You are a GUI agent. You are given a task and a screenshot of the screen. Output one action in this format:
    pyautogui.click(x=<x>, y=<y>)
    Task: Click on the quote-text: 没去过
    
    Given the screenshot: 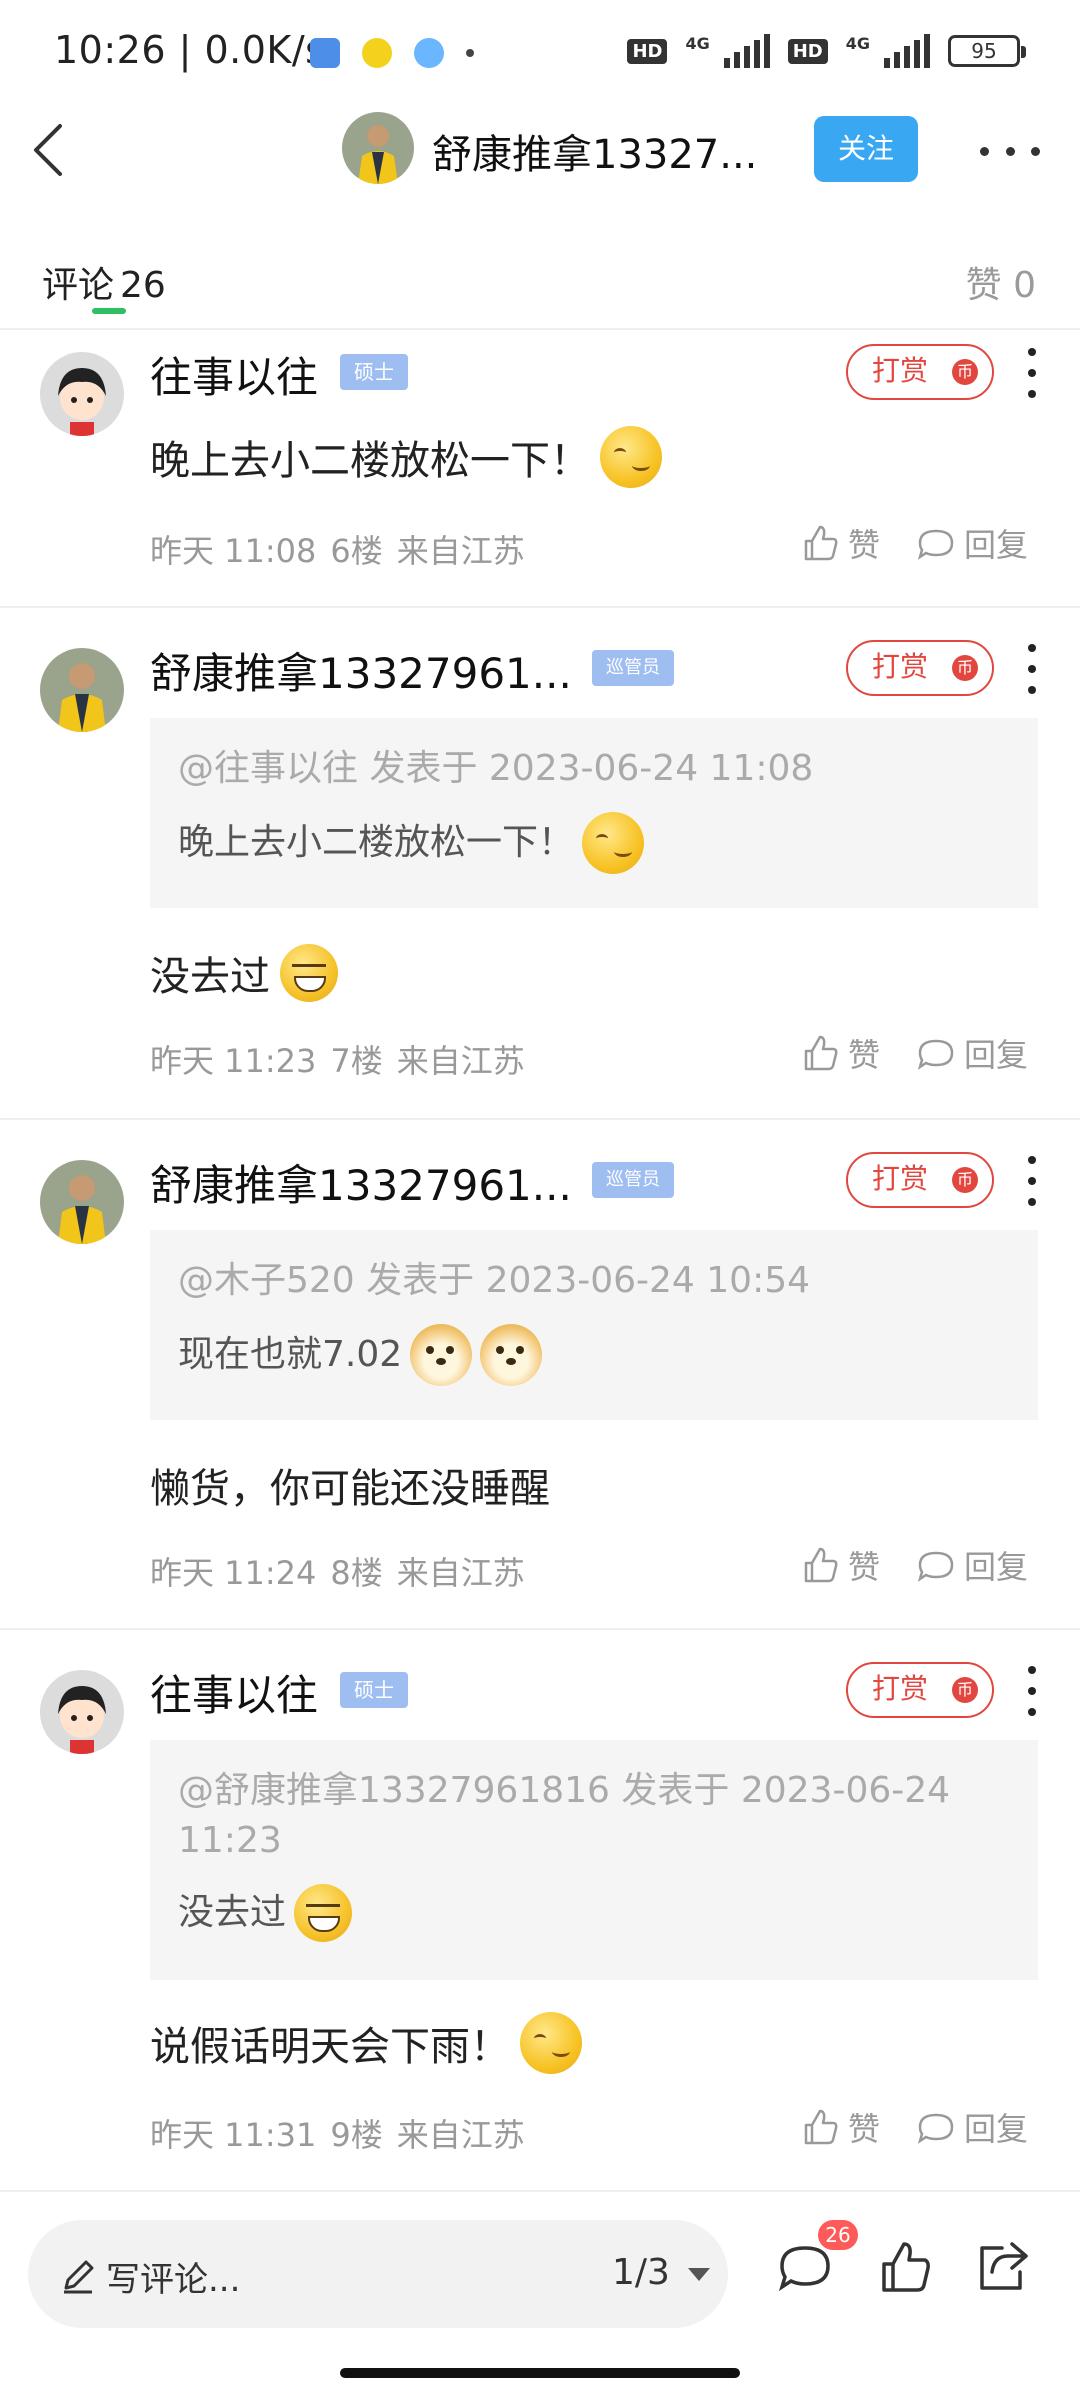 What is the action you would take?
    pyautogui.click(x=594, y=1913)
    